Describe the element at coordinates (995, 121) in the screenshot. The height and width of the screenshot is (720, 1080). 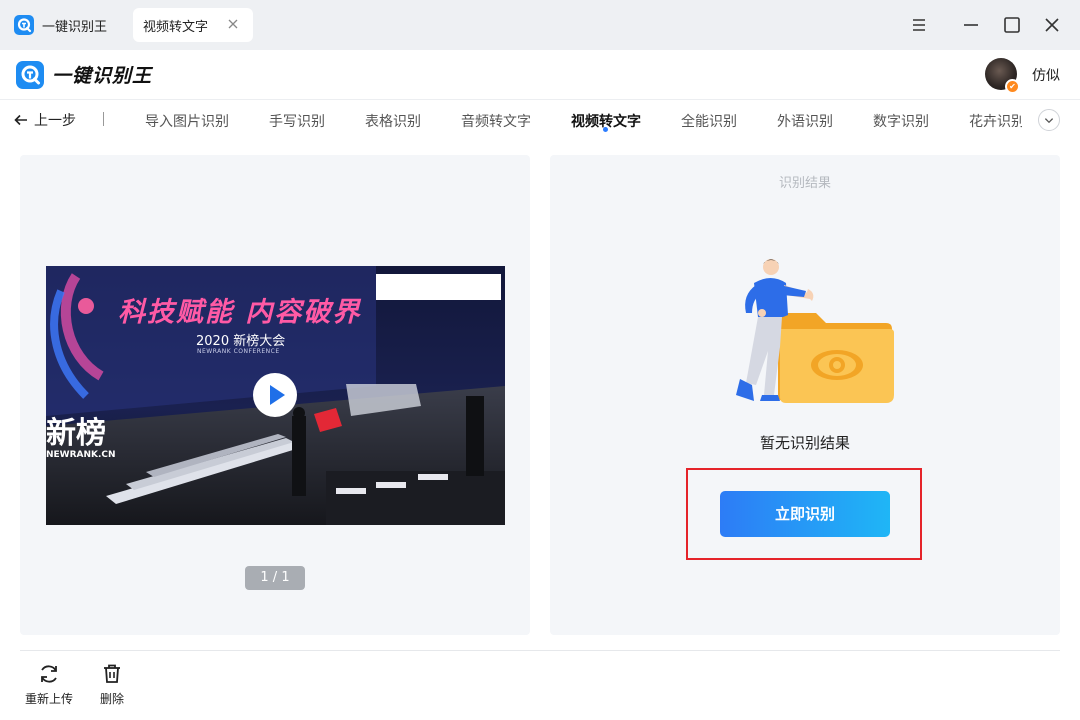
I see `tab-flower: 花卉识别` at that location.